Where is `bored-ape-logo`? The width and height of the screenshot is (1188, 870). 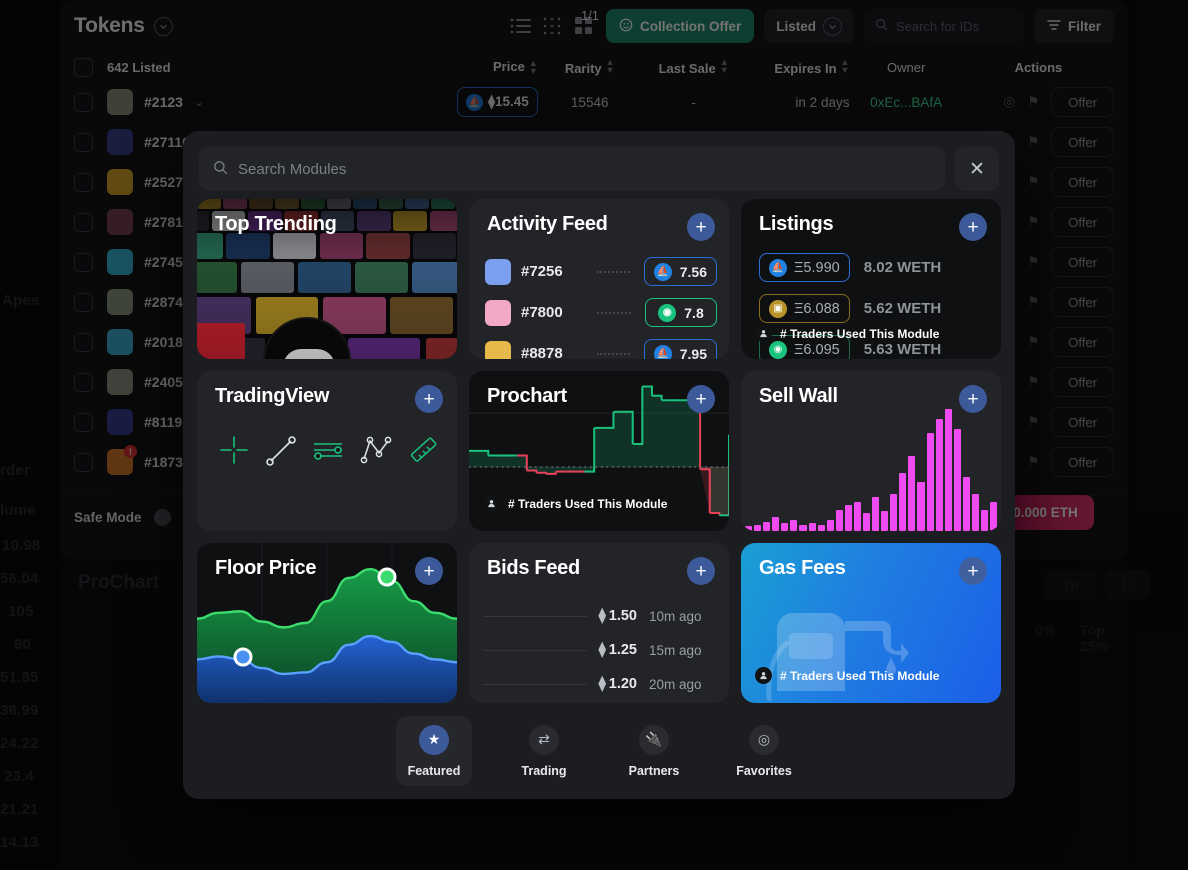 bored-ape-logo is located at coordinates (307, 338).